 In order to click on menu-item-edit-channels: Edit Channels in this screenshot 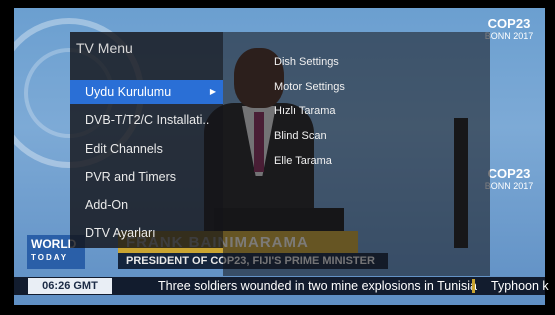, I will do `click(146, 149)`.